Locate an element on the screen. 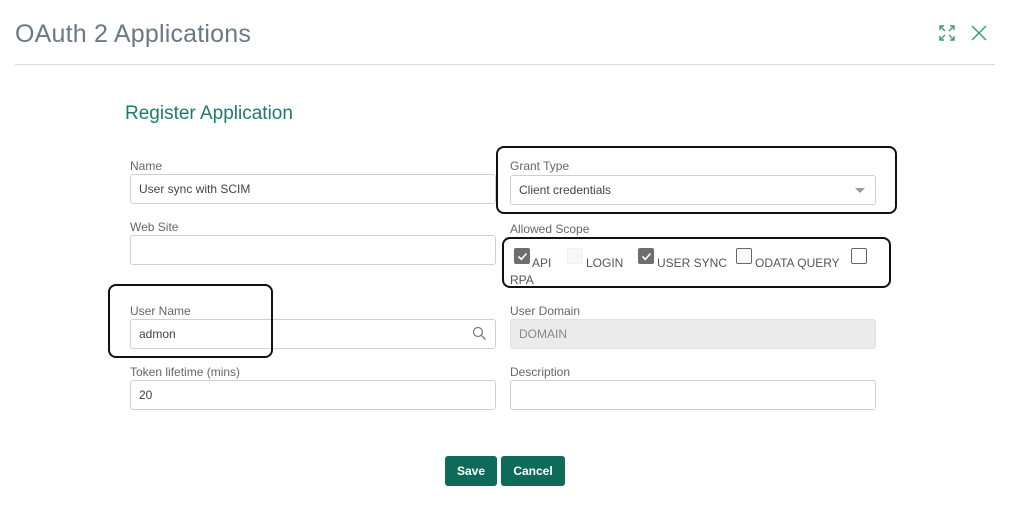 The height and width of the screenshot is (516, 1009). grant-type-label: Grant Type is located at coordinates (540, 166).